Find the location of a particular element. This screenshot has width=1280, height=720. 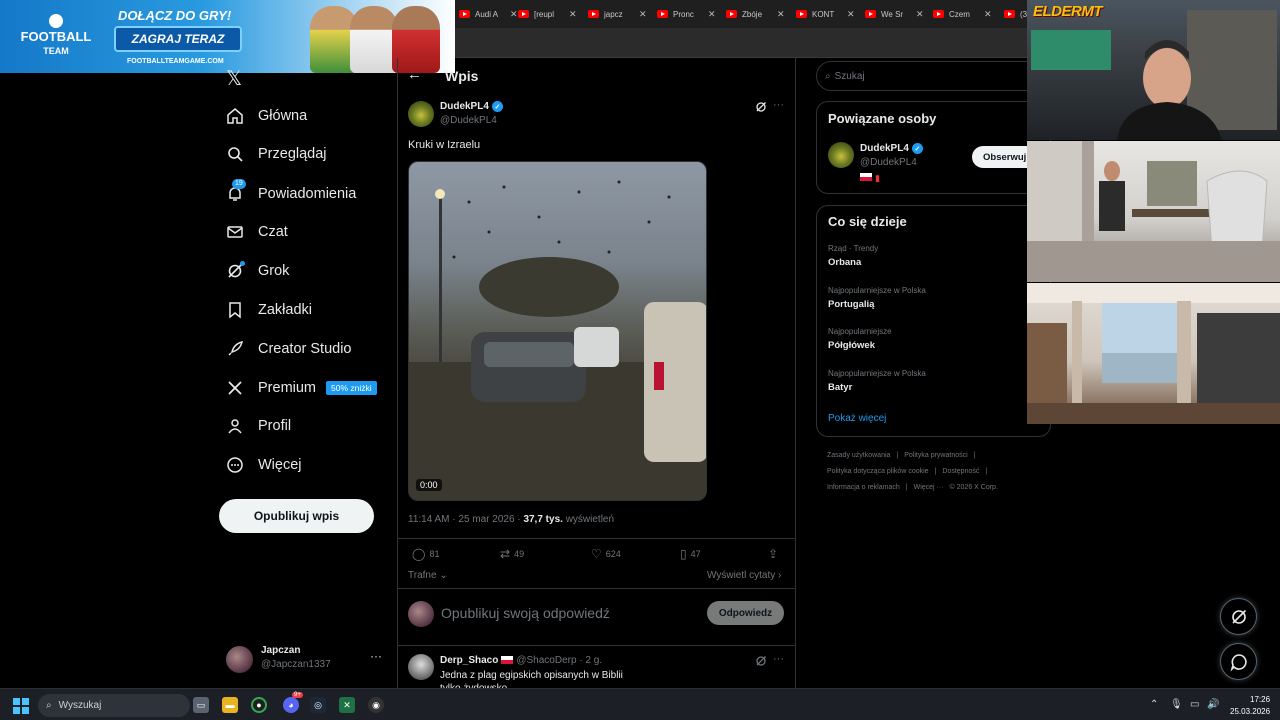

search-input: ⌕ Szukaj is located at coordinates (936, 76).